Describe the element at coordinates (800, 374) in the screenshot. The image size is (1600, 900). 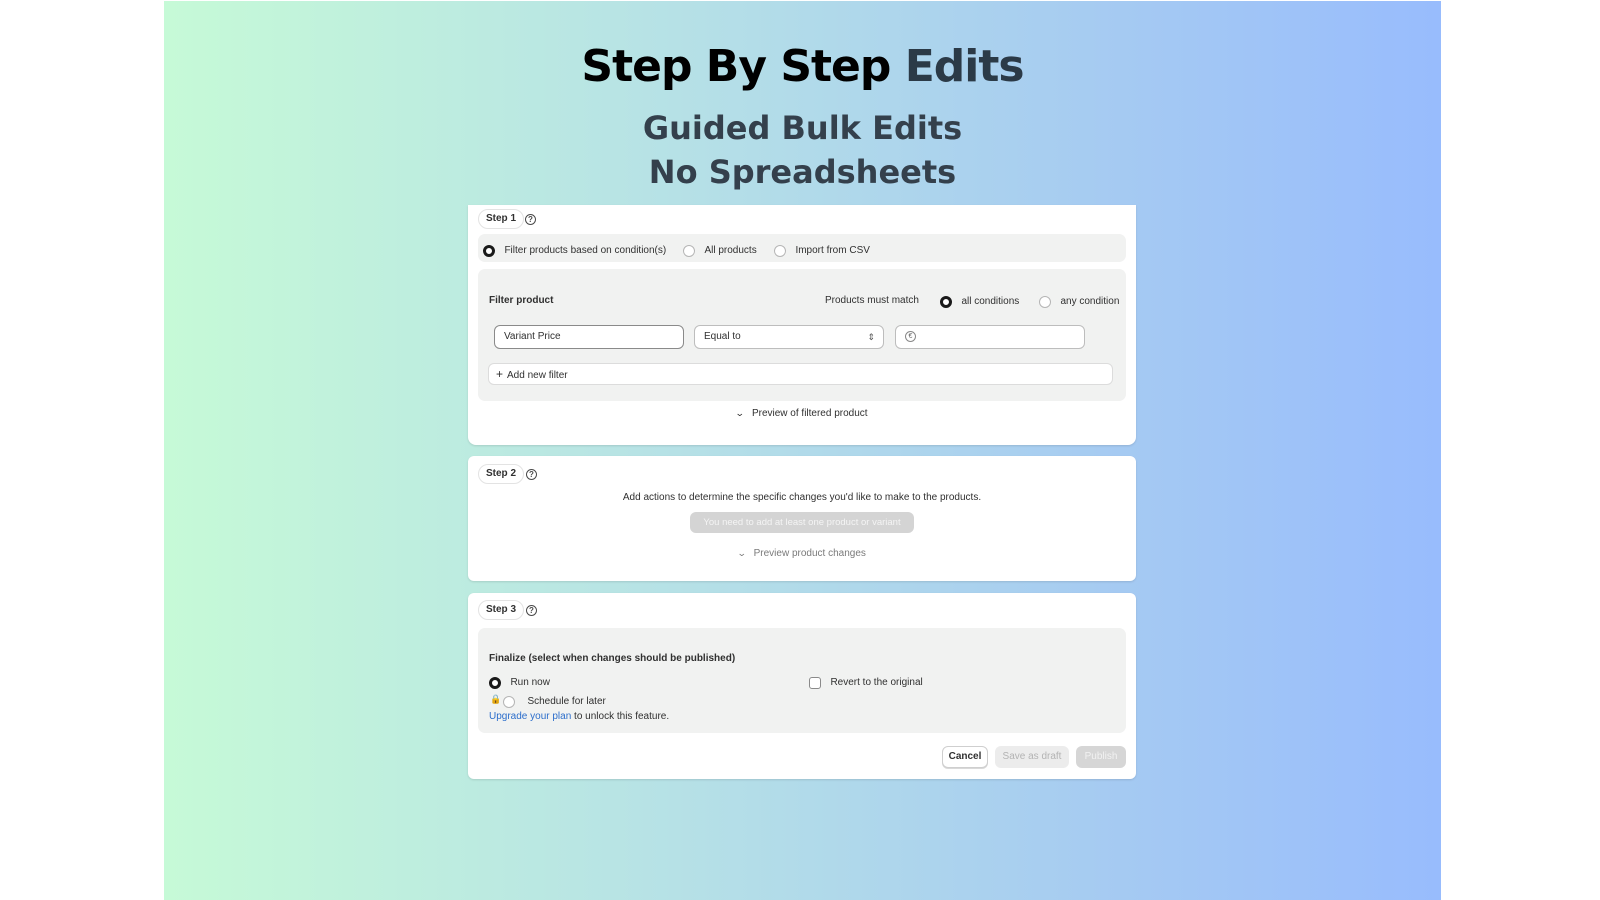
I see `add-new-filter-button: + Add new filter` at that location.